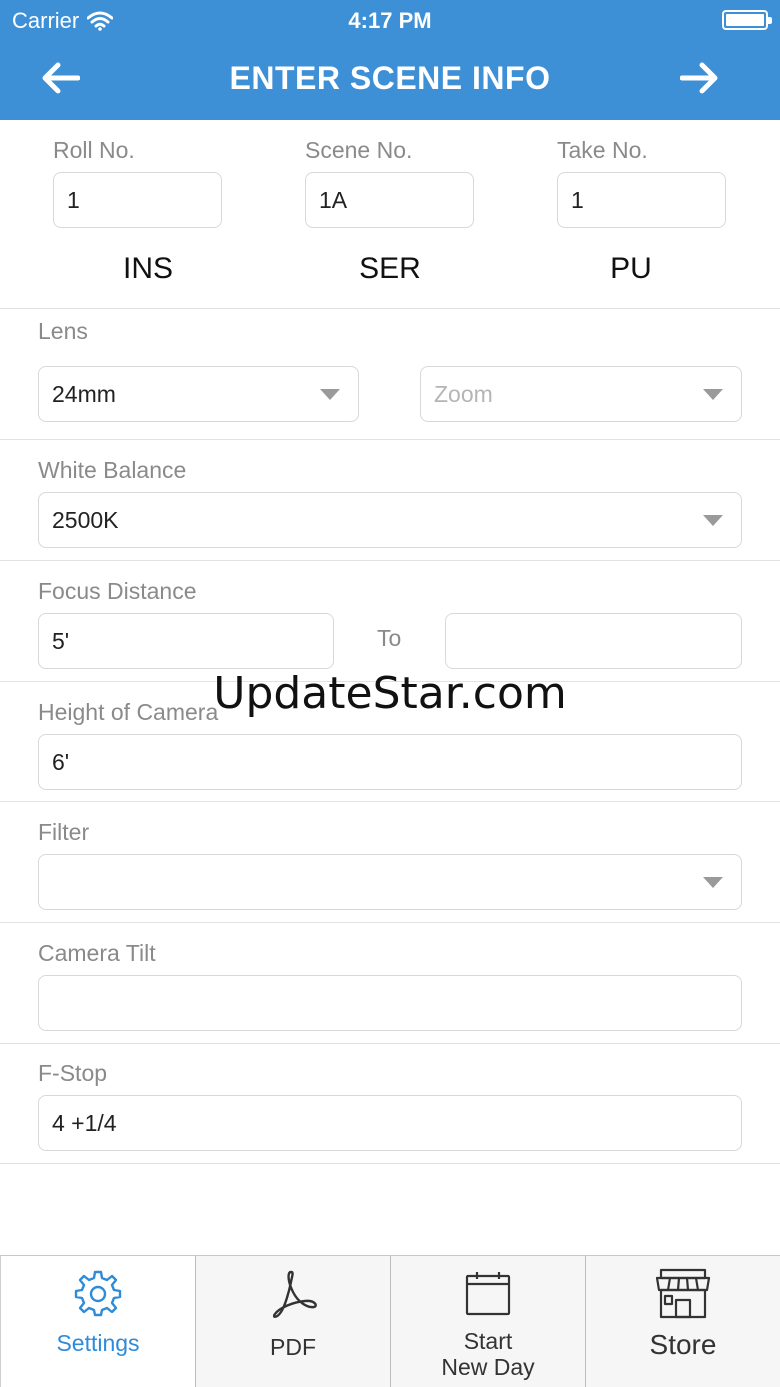  Describe the element at coordinates (98, 1294) in the screenshot. I see `gear-icon` at that location.